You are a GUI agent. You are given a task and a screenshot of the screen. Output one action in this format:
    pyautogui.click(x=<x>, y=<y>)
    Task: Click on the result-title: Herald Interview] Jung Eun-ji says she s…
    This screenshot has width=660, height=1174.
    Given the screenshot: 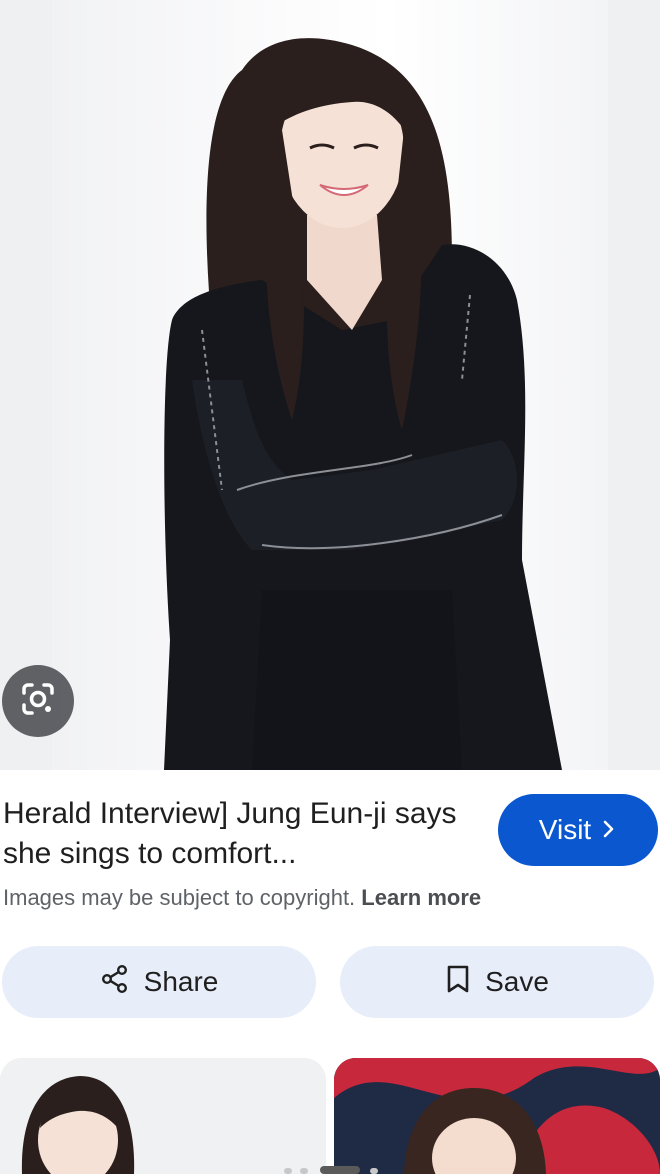 What is the action you would take?
    pyautogui.click(x=238, y=834)
    